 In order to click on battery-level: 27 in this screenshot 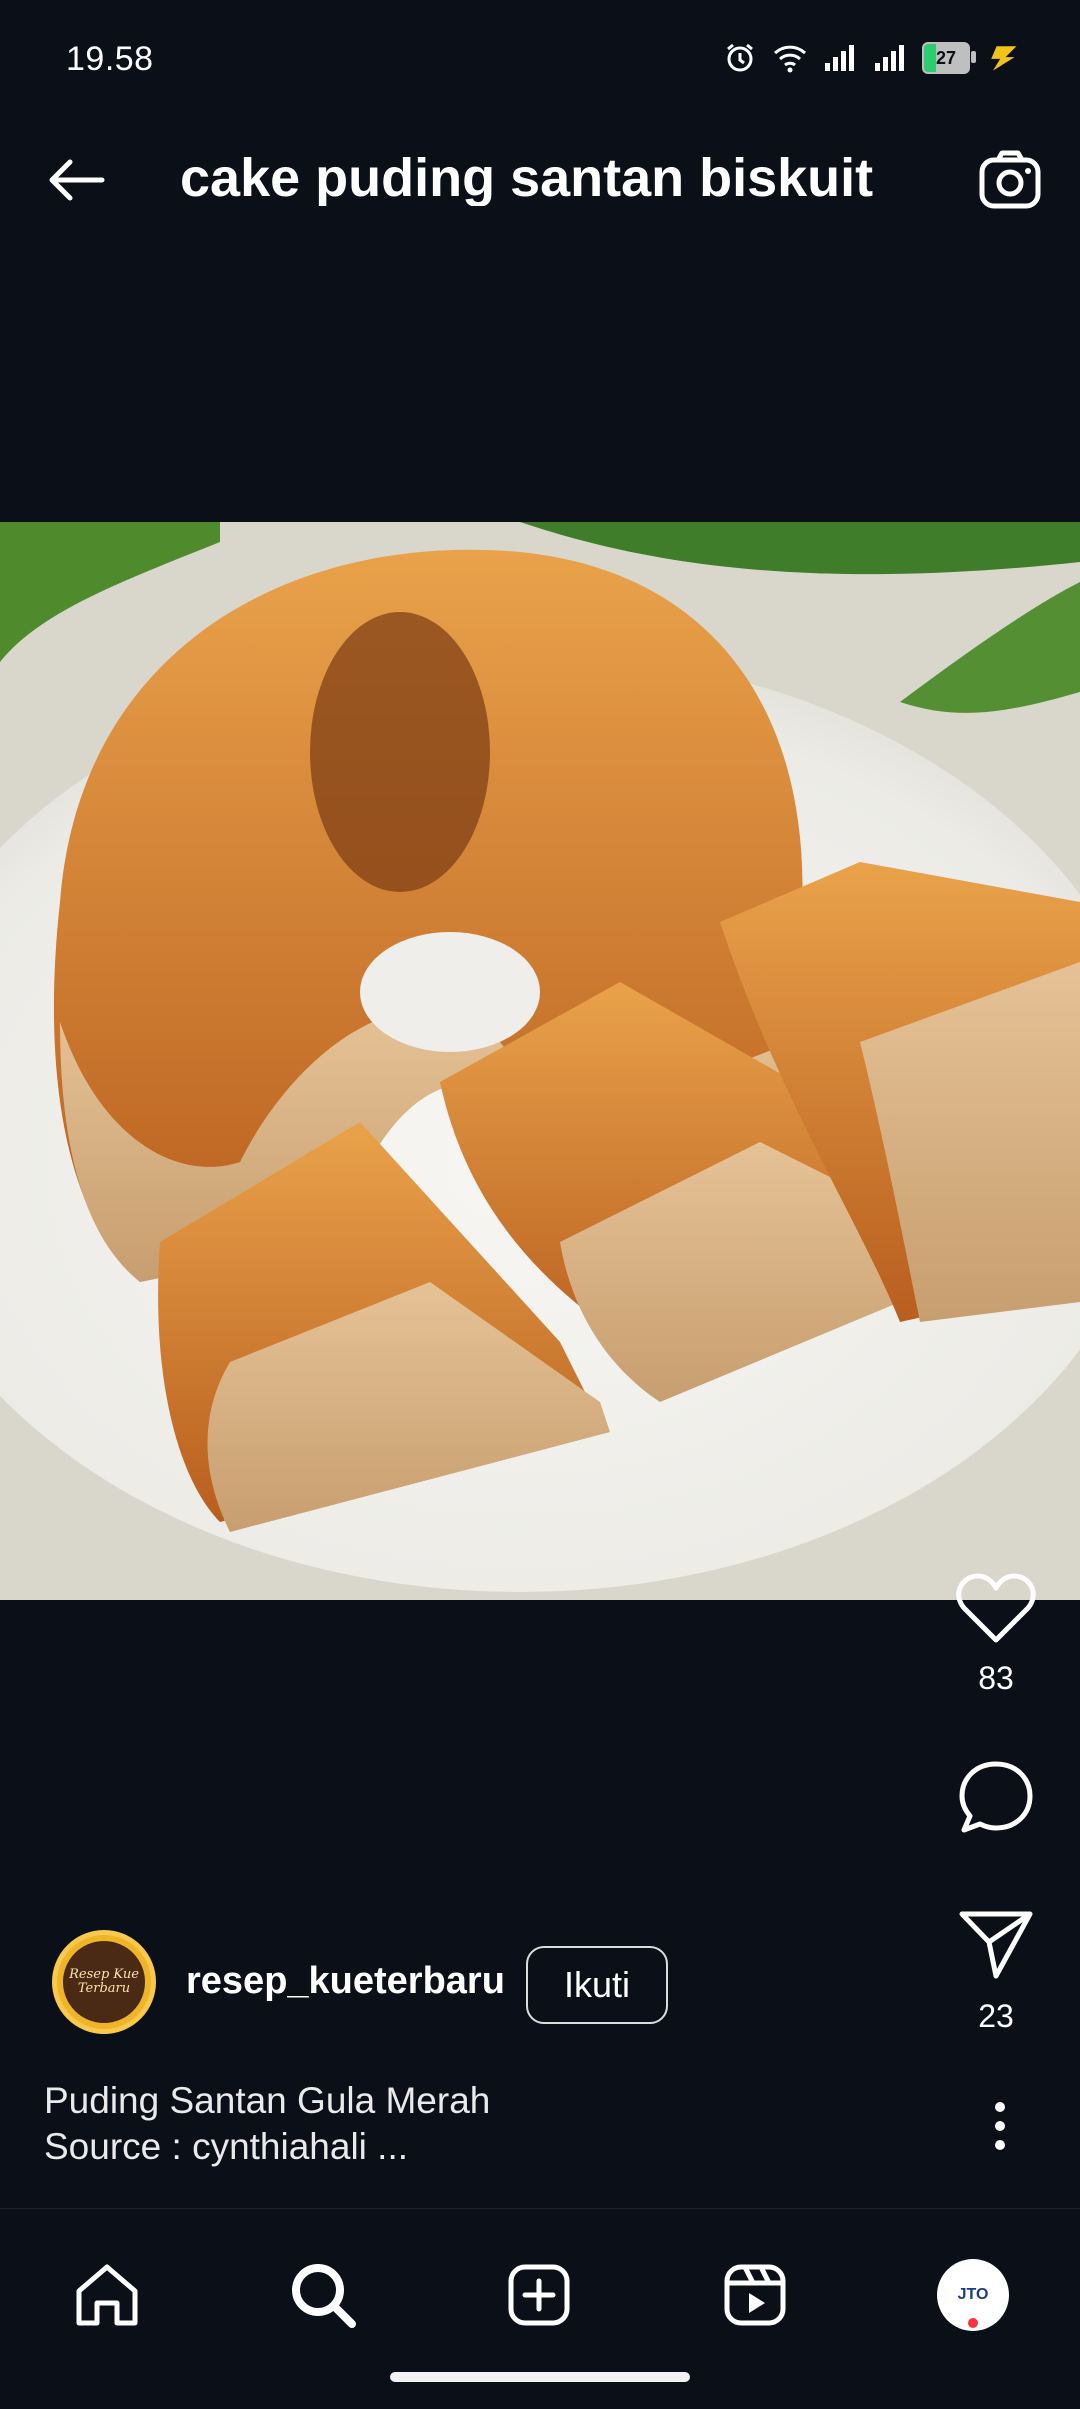, I will do `click(946, 57)`.